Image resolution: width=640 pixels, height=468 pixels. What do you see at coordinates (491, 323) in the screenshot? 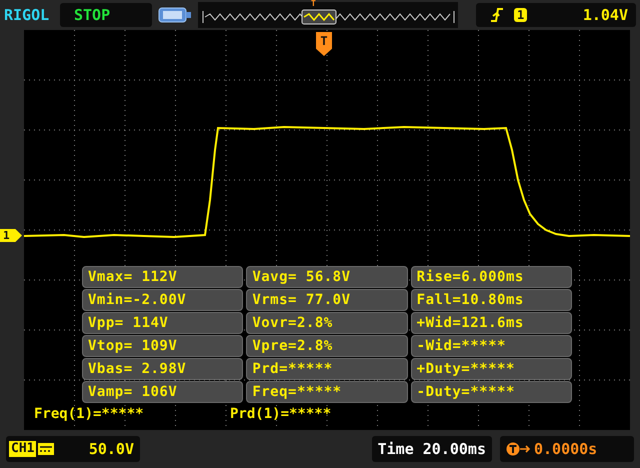
I see `measurement-readout: +Wid=121.6ms` at bounding box center [491, 323].